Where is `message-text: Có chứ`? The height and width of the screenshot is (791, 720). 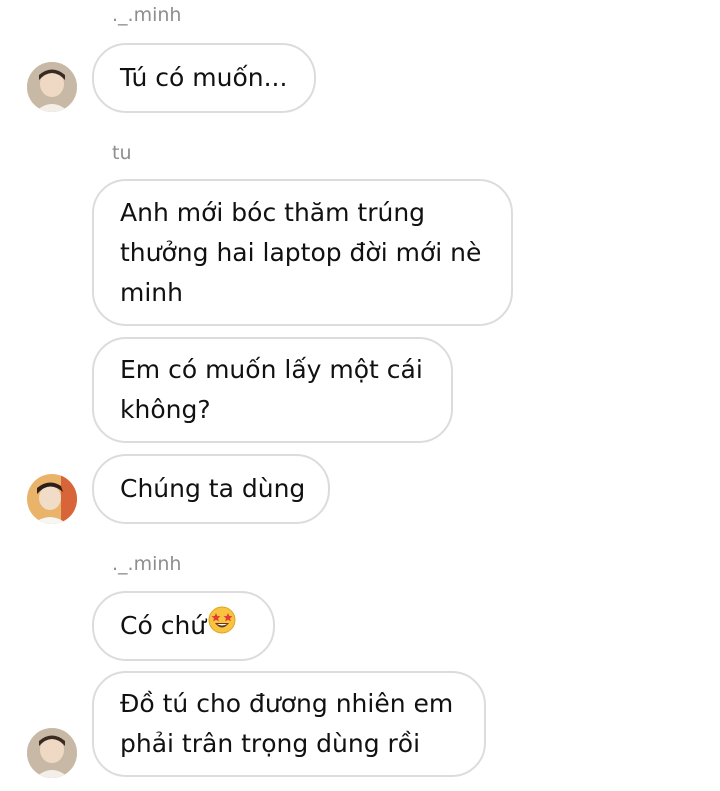
message-text: Có chứ is located at coordinates (163, 625).